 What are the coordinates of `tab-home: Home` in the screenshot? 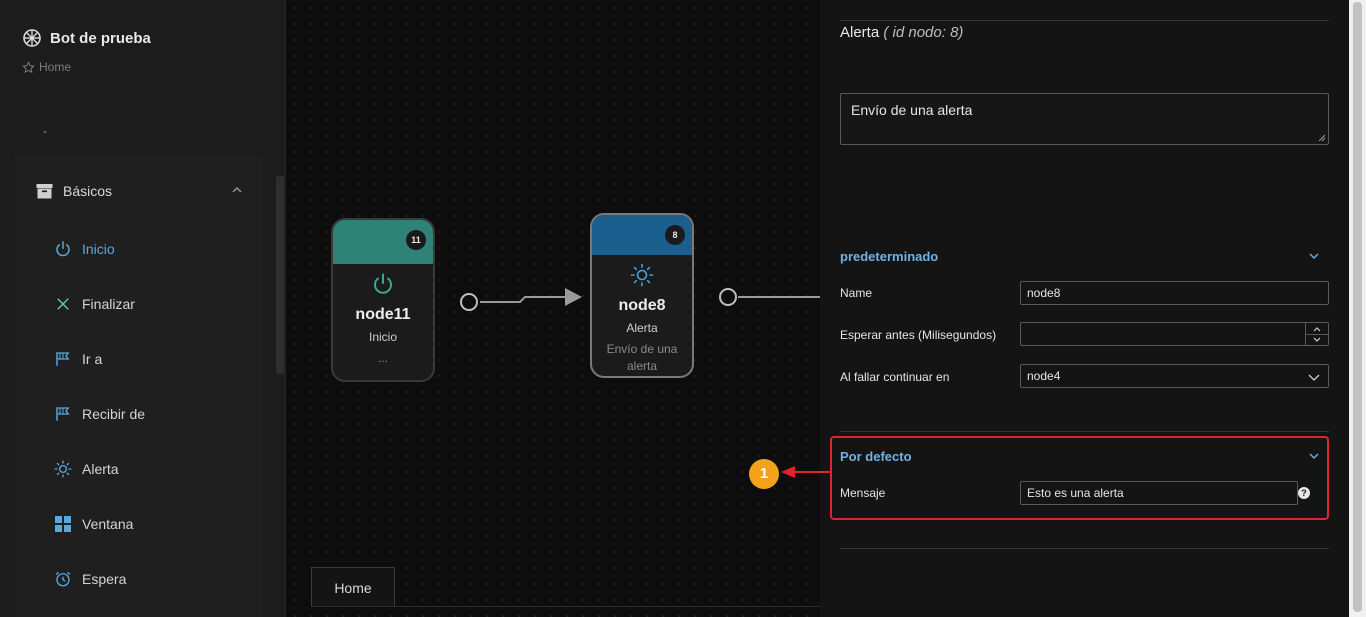 It's located at (353, 587).